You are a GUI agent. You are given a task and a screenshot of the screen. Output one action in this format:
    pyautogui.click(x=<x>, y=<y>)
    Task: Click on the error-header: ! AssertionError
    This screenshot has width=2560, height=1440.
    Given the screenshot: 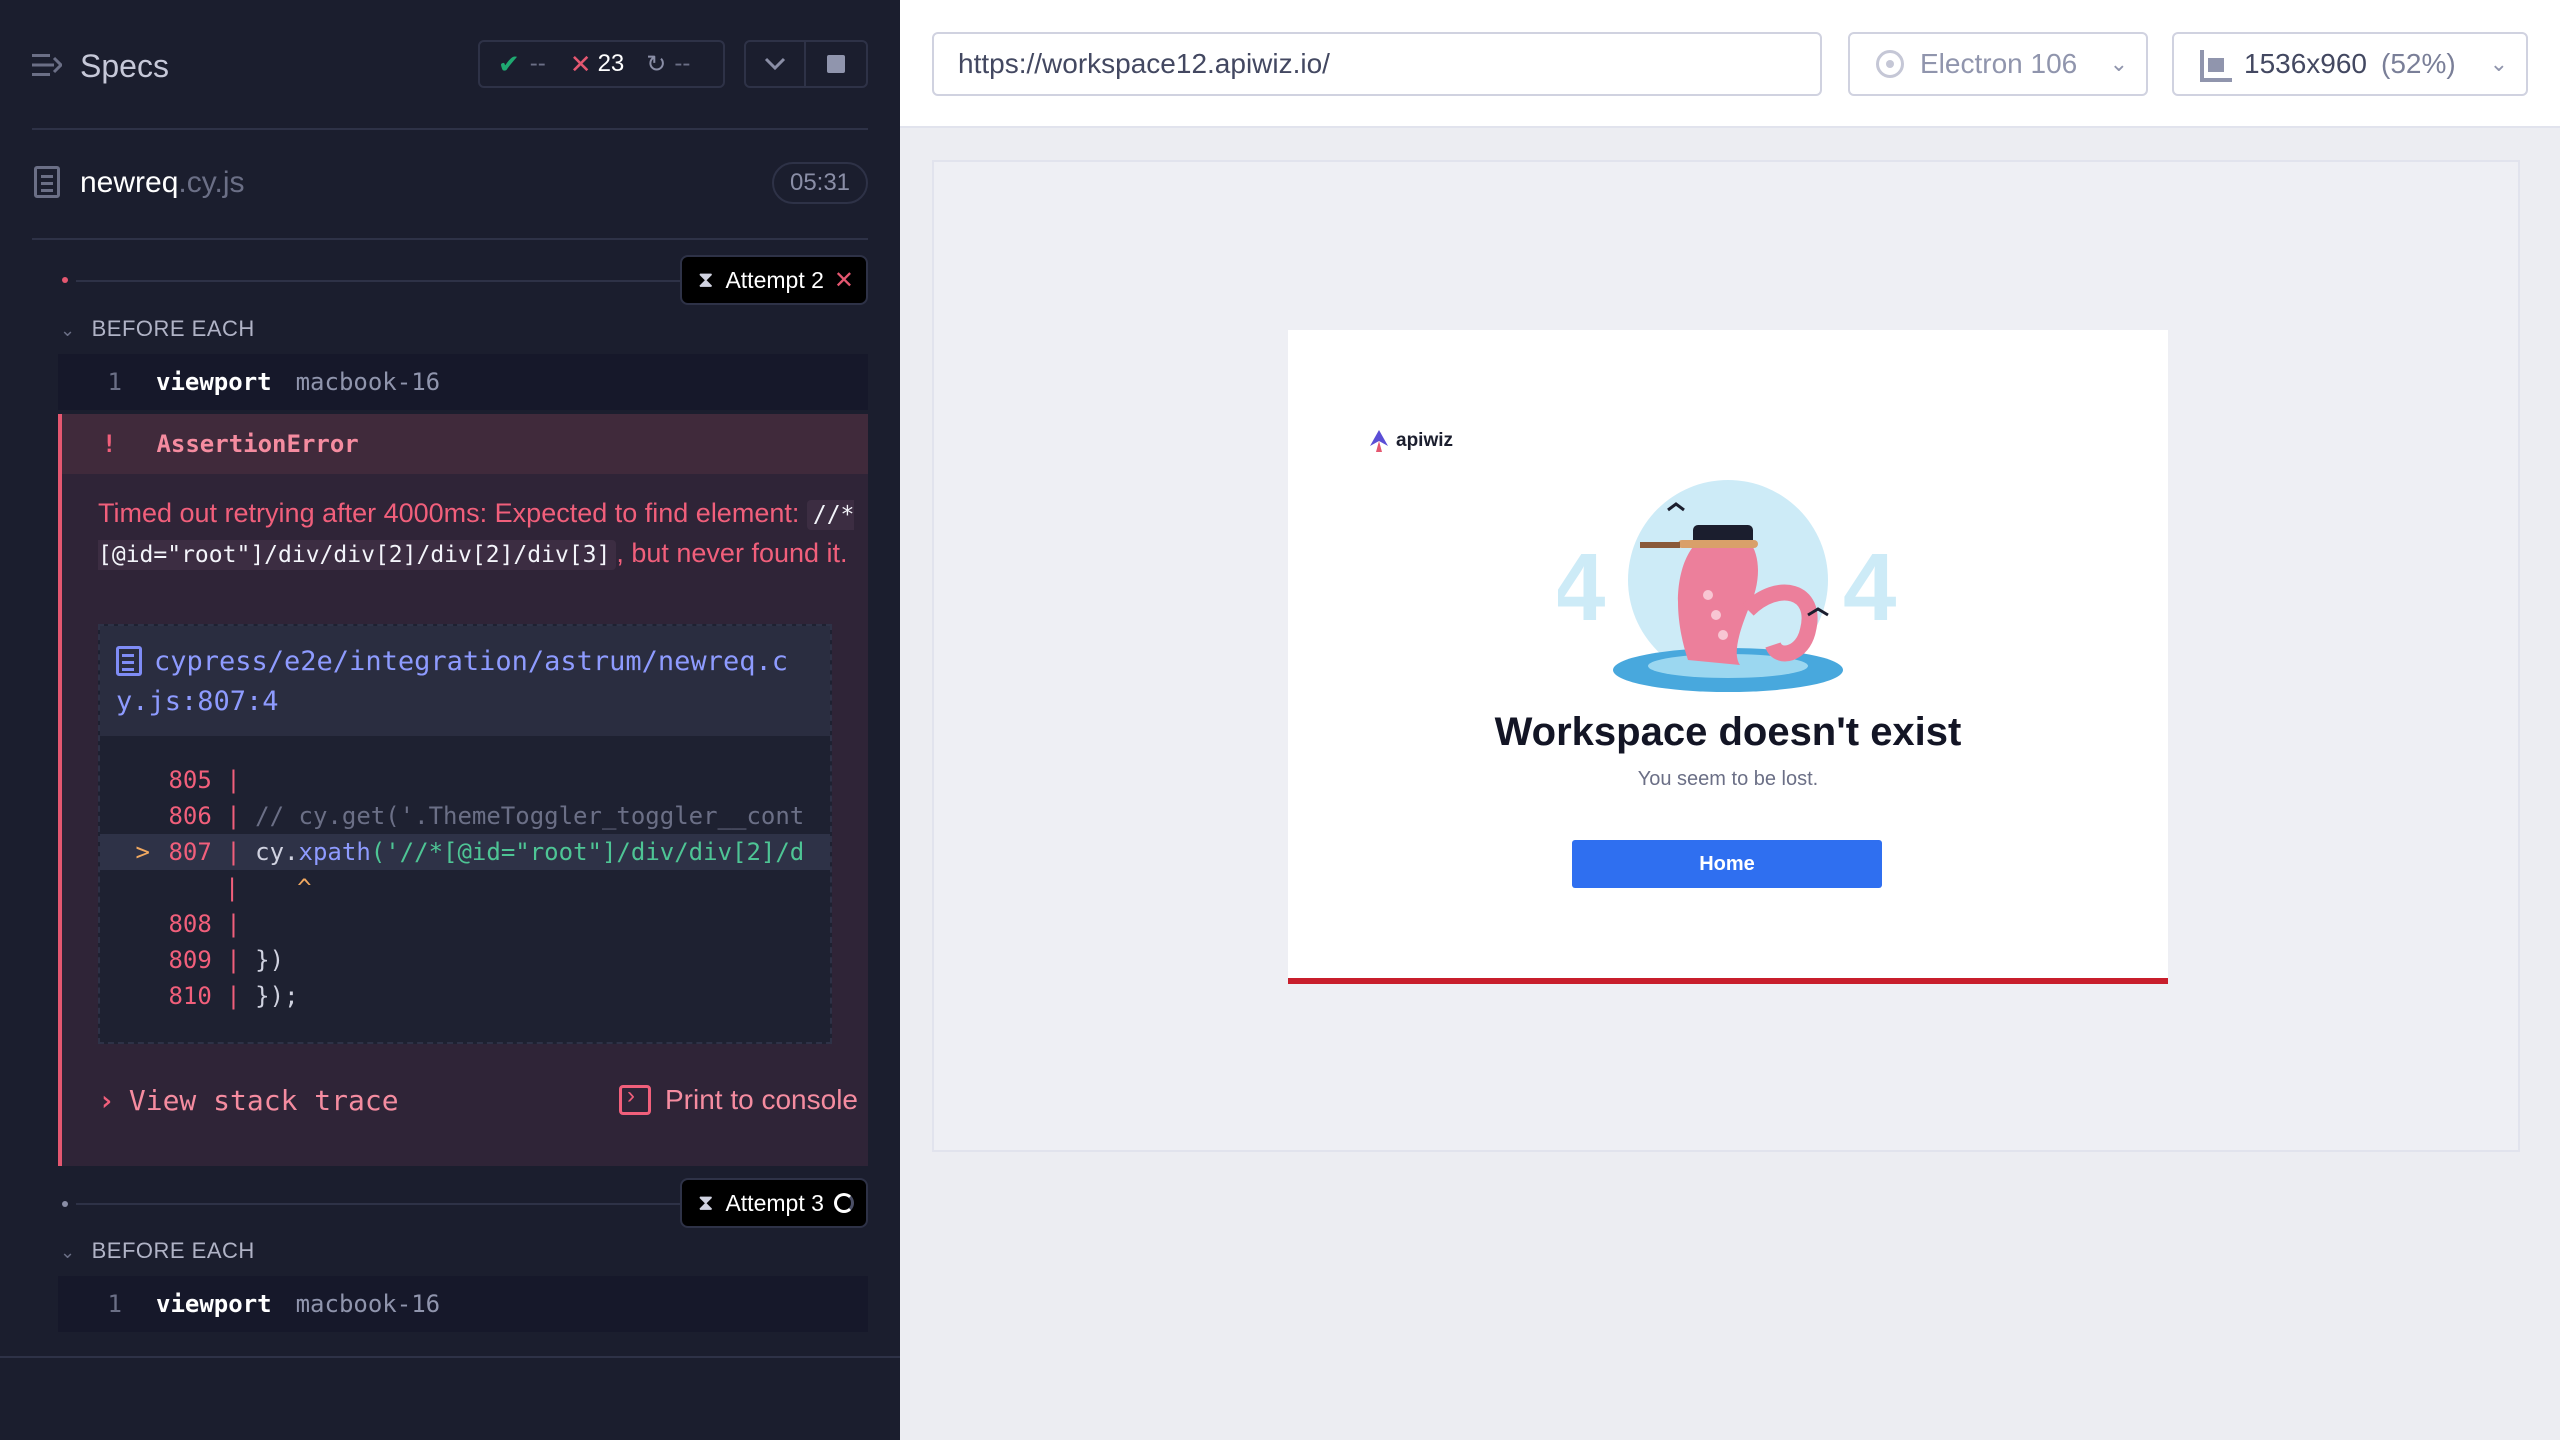 What is the action you would take?
    pyautogui.click(x=465, y=444)
    